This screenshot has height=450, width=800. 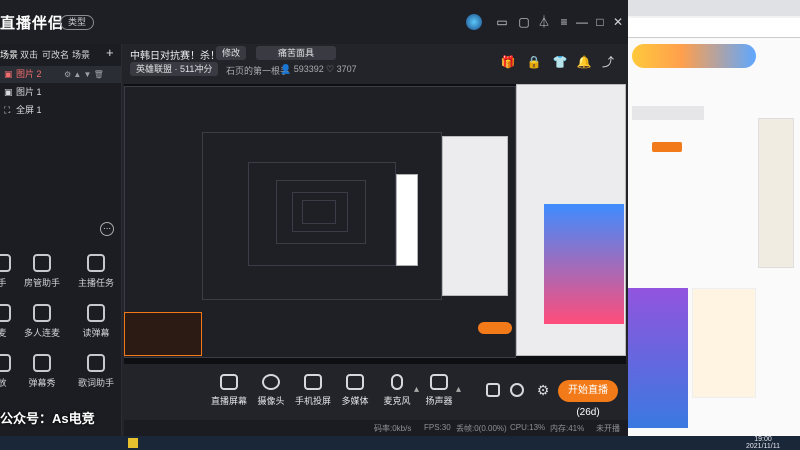 I want to click on user-icon, so click(x=42, y=263).